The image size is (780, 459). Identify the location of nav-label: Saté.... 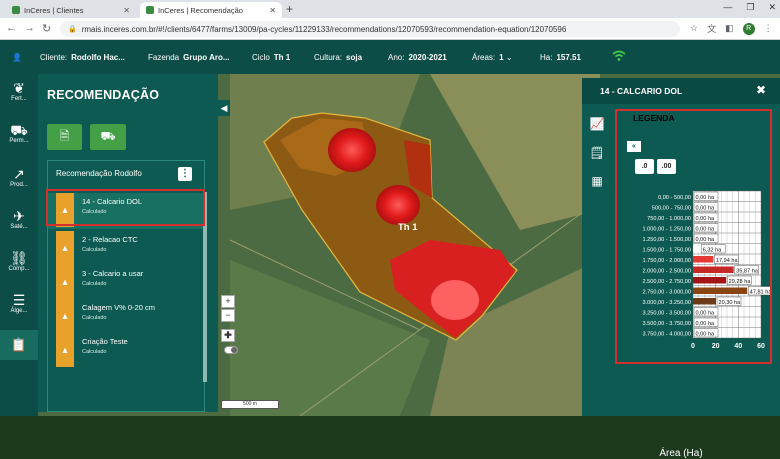
(19, 227).